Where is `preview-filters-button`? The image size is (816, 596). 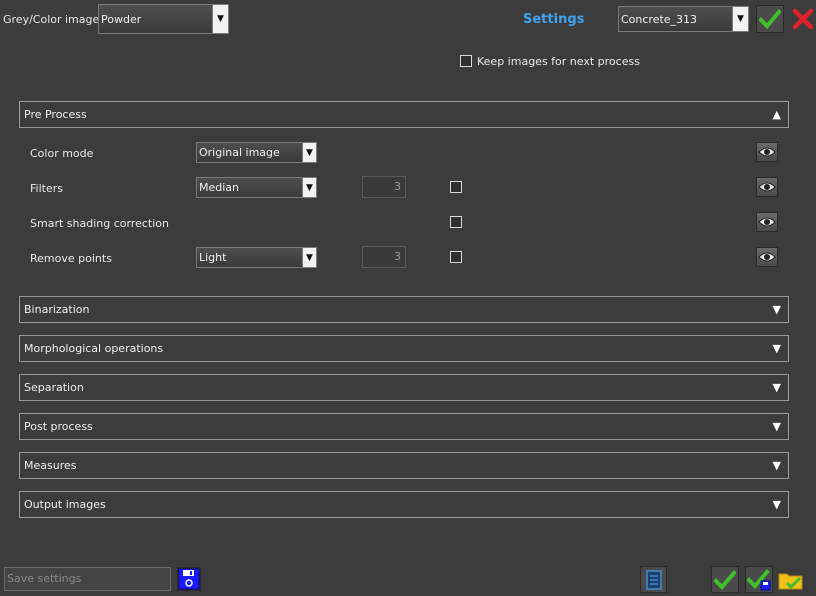 preview-filters-button is located at coordinates (767, 187).